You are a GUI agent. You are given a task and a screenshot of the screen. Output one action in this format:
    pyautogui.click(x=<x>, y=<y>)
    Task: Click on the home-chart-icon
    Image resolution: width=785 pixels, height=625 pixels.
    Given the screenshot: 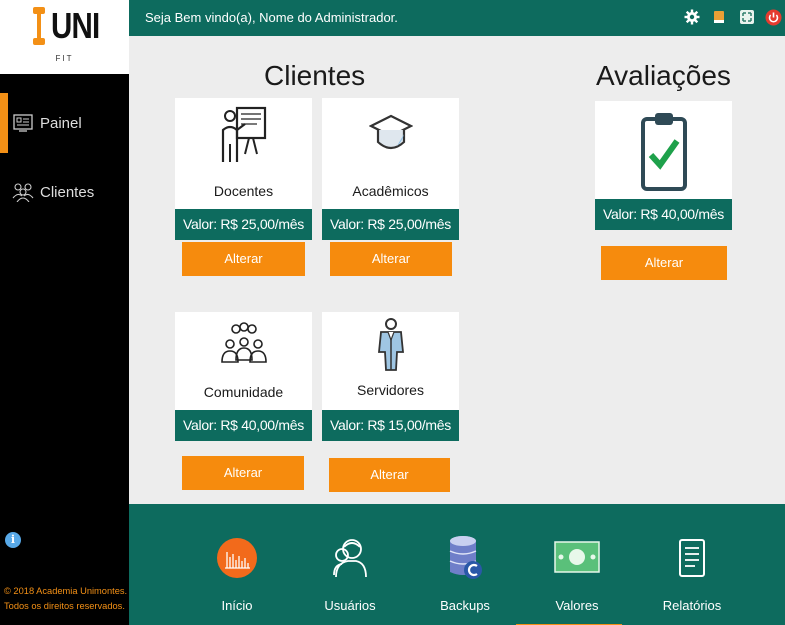 What is the action you would take?
    pyautogui.click(x=237, y=558)
    